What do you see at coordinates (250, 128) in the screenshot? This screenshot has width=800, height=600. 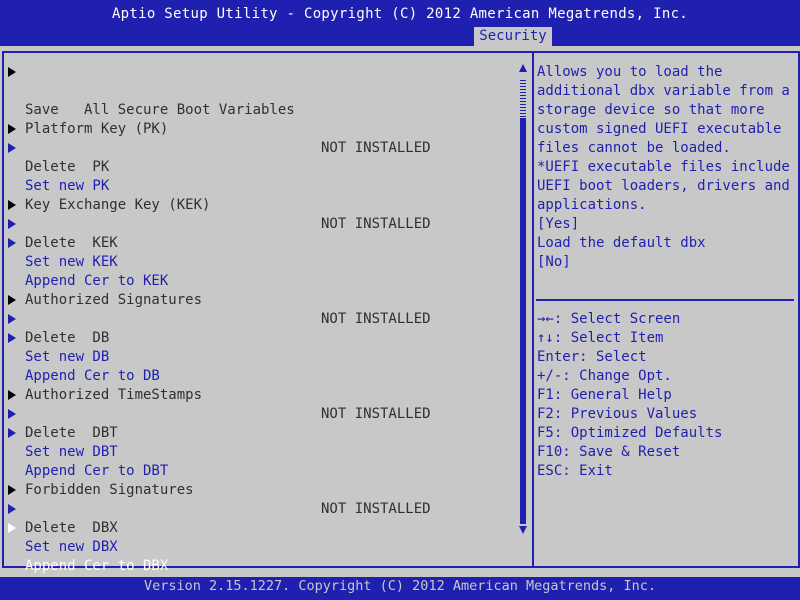 I see `pk-status-row: Platform Key (PK) NOT INSTALLED` at bounding box center [250, 128].